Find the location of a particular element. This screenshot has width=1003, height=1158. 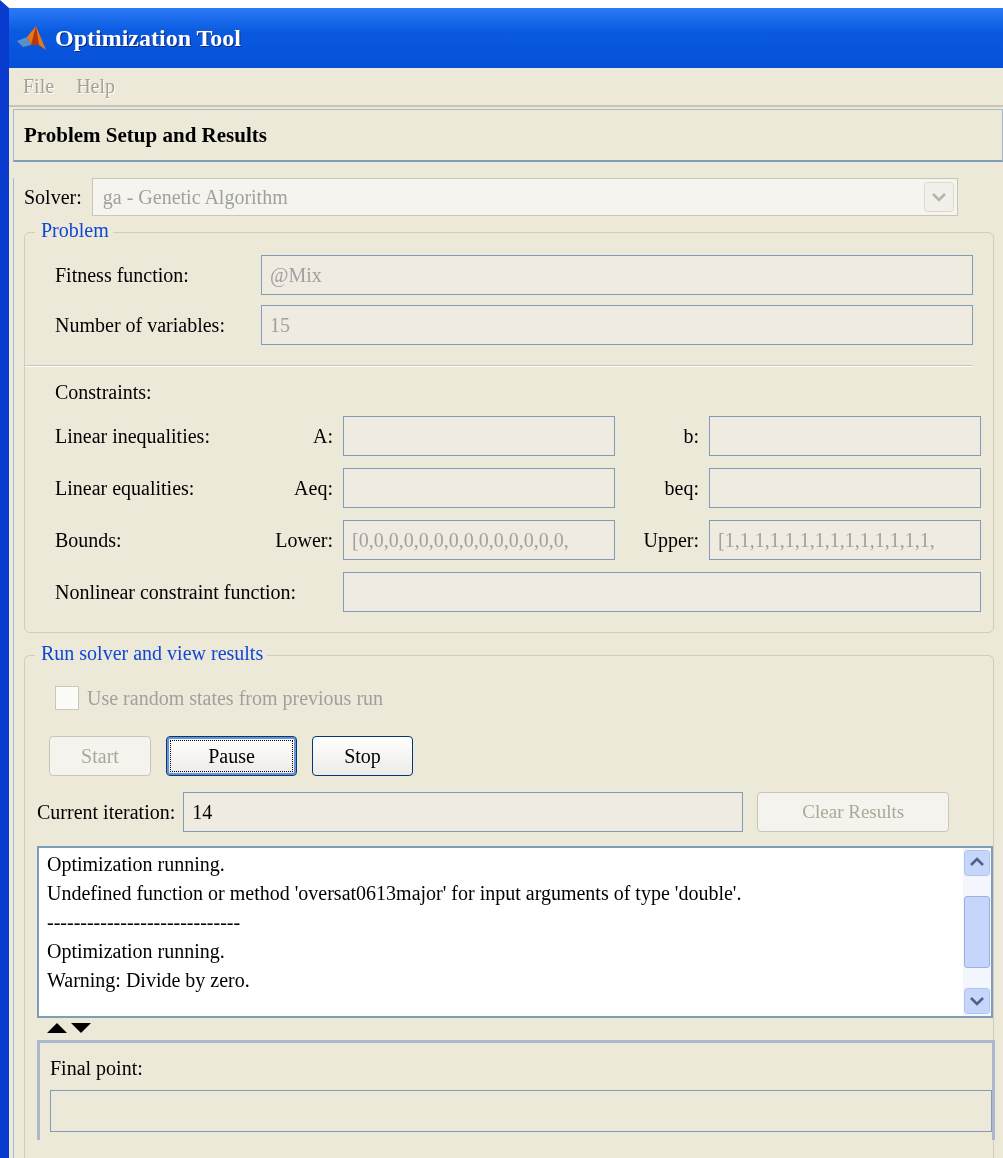

log-line: Undefined function or method 'oversat0613major' for input arguments of type 'double'. is located at coordinates (395, 894).